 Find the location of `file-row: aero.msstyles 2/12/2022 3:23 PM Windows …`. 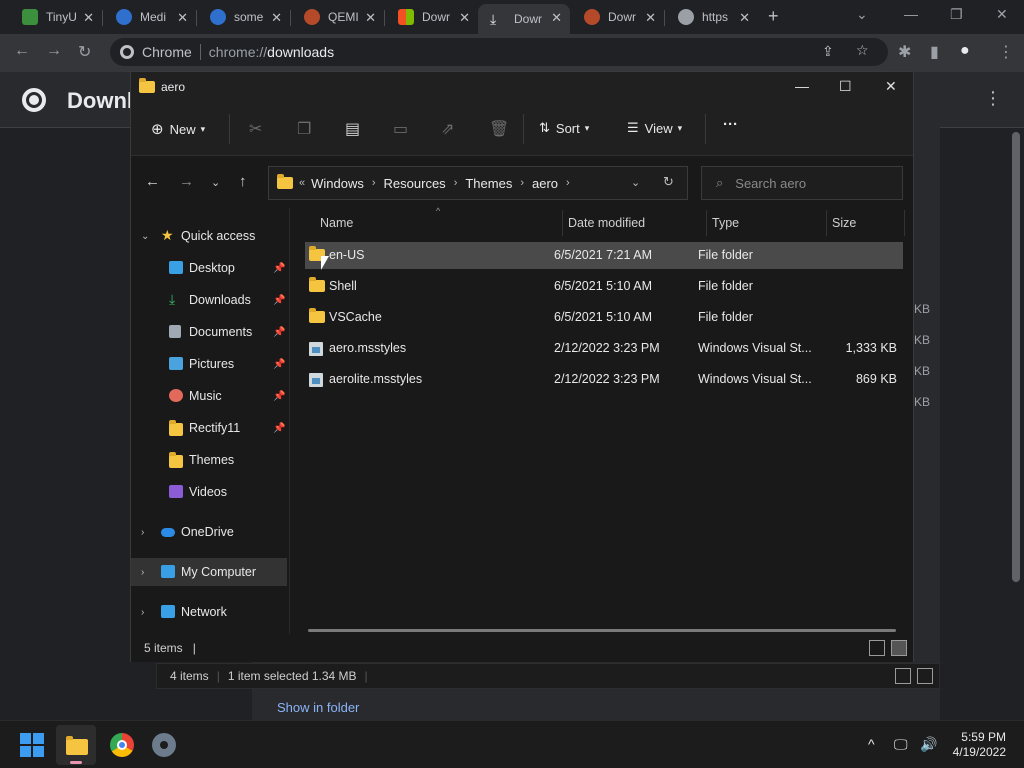

file-row: aero.msstyles 2/12/2022 3:23 PM Windows … is located at coordinates (604, 348).